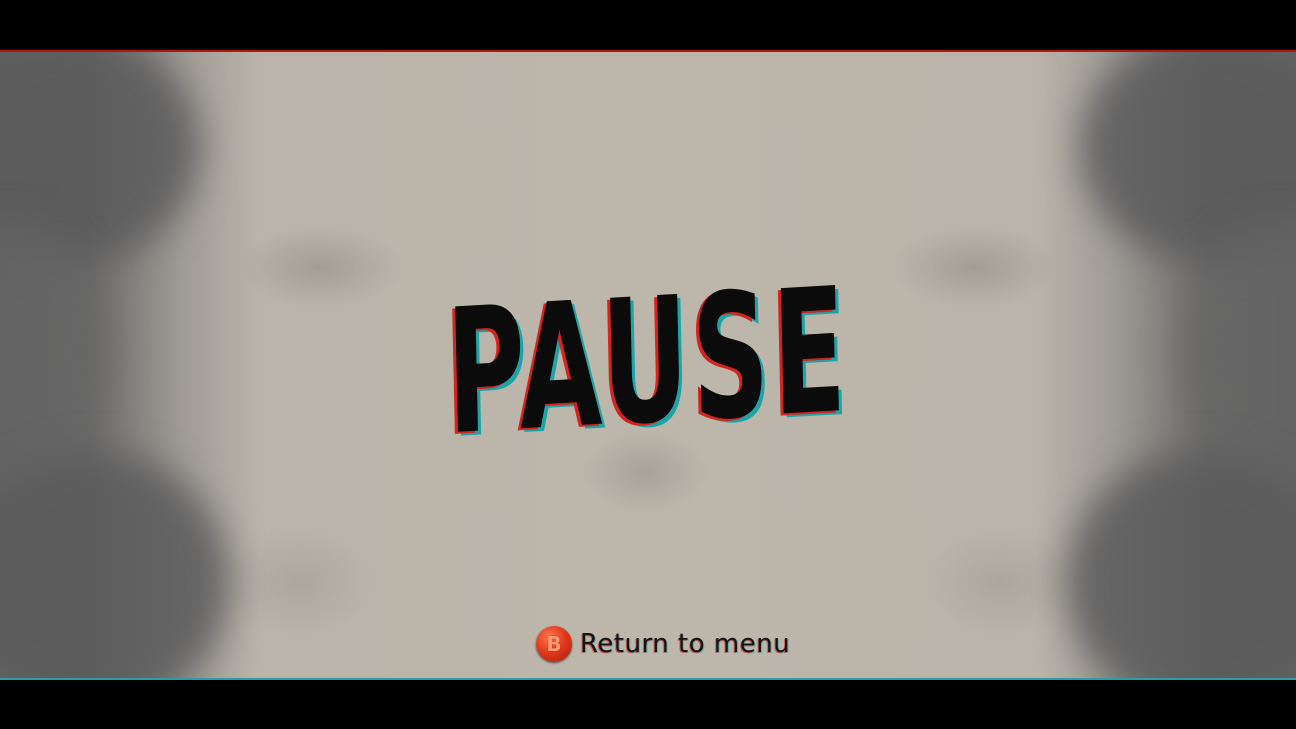 The width and height of the screenshot is (1296, 729). What do you see at coordinates (554, 644) in the screenshot?
I see `b-button-icon: B` at bounding box center [554, 644].